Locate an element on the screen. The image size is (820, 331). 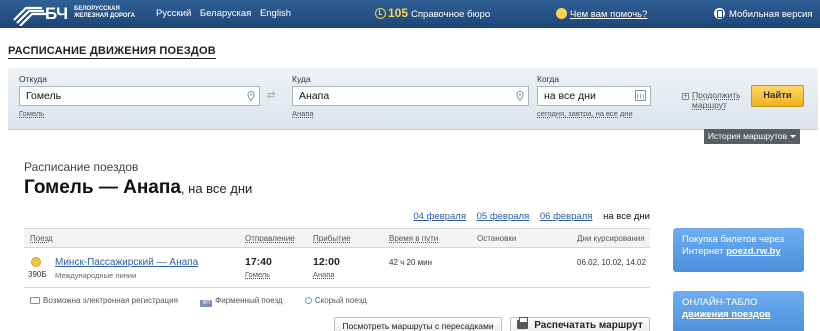
legend-fast-train-label: Скорый поезд is located at coordinates (340, 300).